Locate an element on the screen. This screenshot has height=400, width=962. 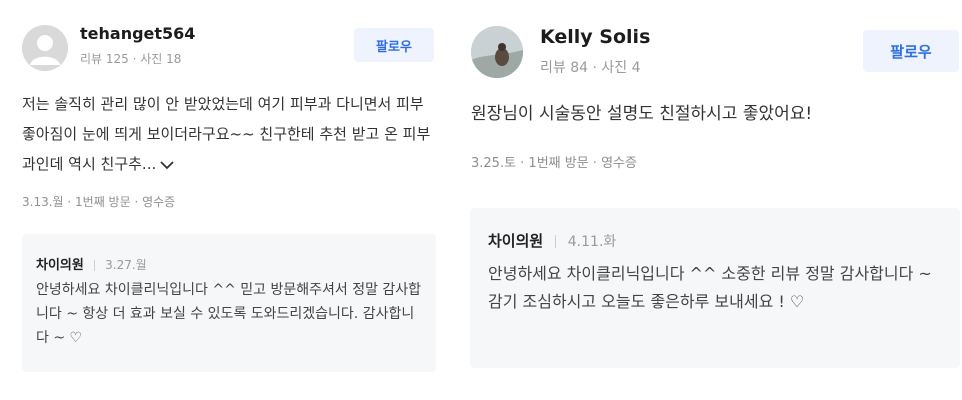
user-silhouette-icon is located at coordinates (45, 48).